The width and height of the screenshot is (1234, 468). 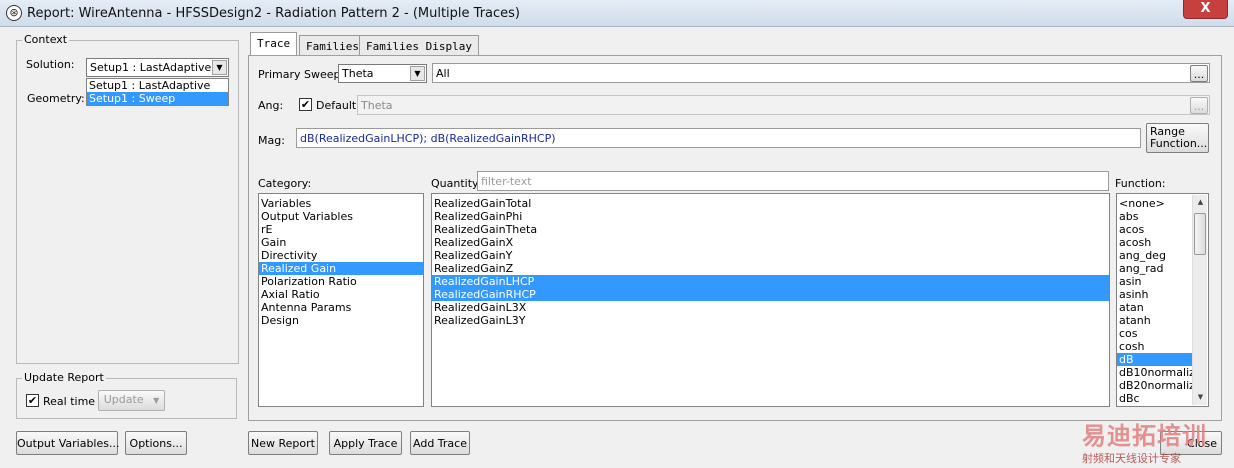 I want to click on scroll-up-icon: ▲, so click(x=1200, y=202).